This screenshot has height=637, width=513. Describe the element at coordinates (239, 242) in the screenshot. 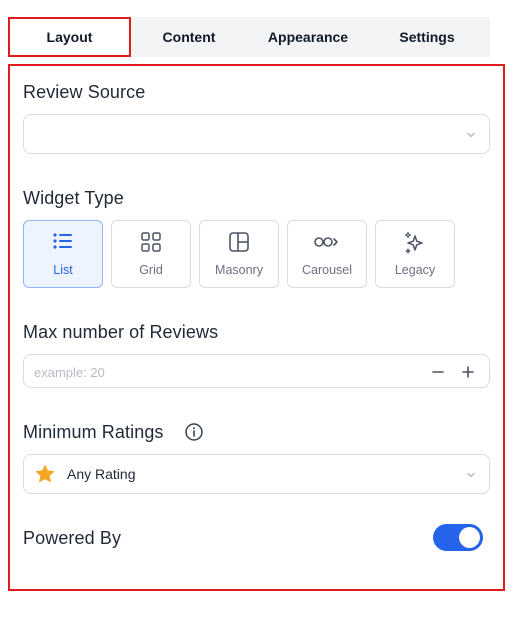

I see `masonry-icon` at that location.